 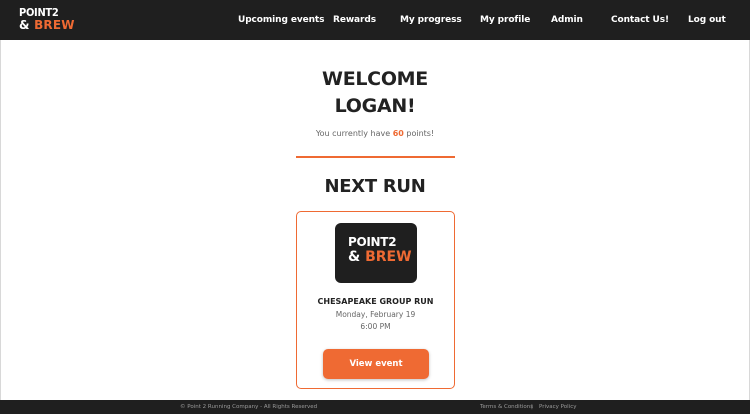 What do you see at coordinates (567, 20) in the screenshot?
I see `nav-admin: Admin` at bounding box center [567, 20].